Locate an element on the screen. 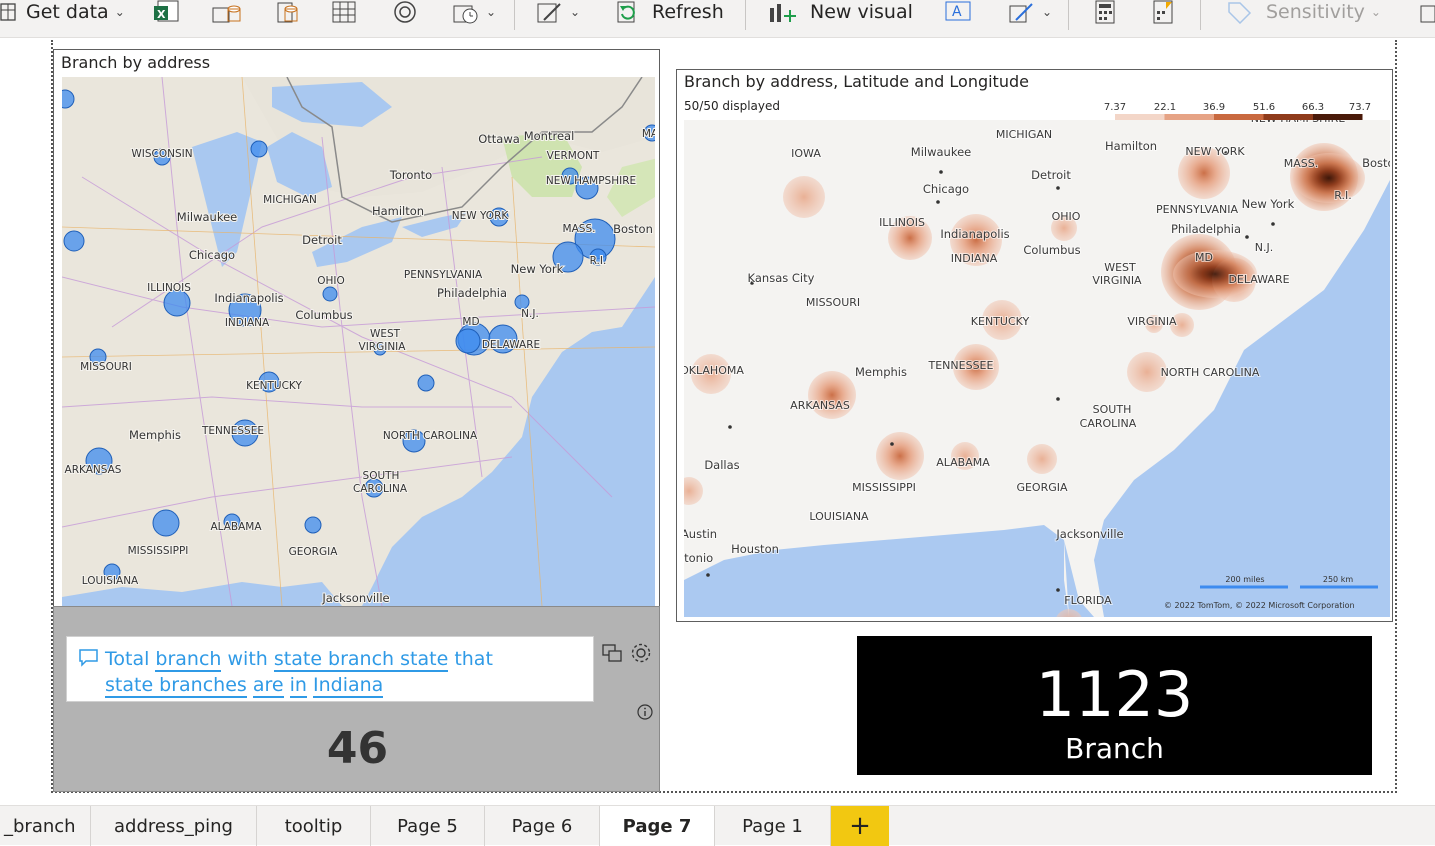  sensitivity-label: Sensitivity is located at coordinates (1315, 12).